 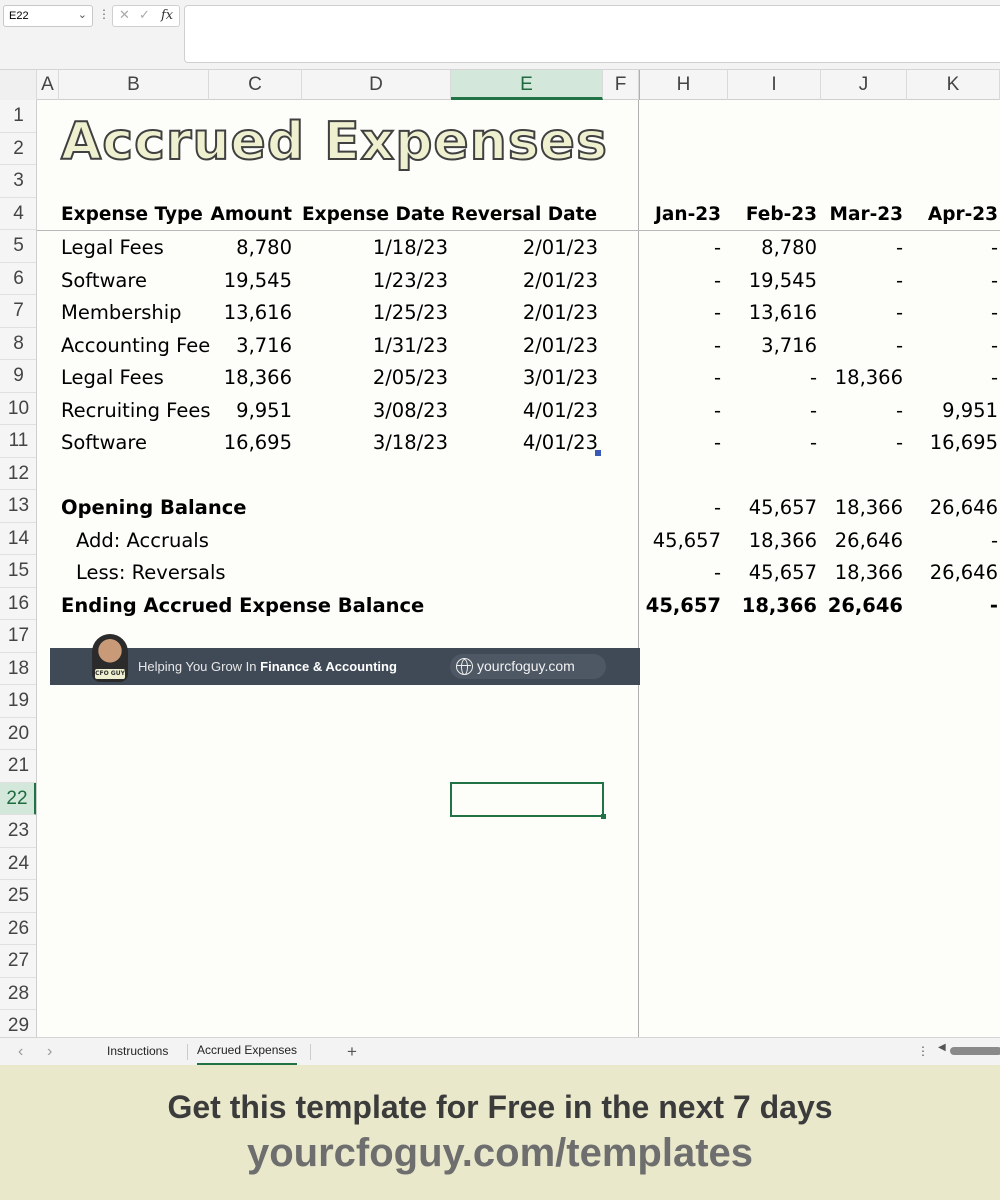 I want to click on row-header: 23, so click(x=18, y=831).